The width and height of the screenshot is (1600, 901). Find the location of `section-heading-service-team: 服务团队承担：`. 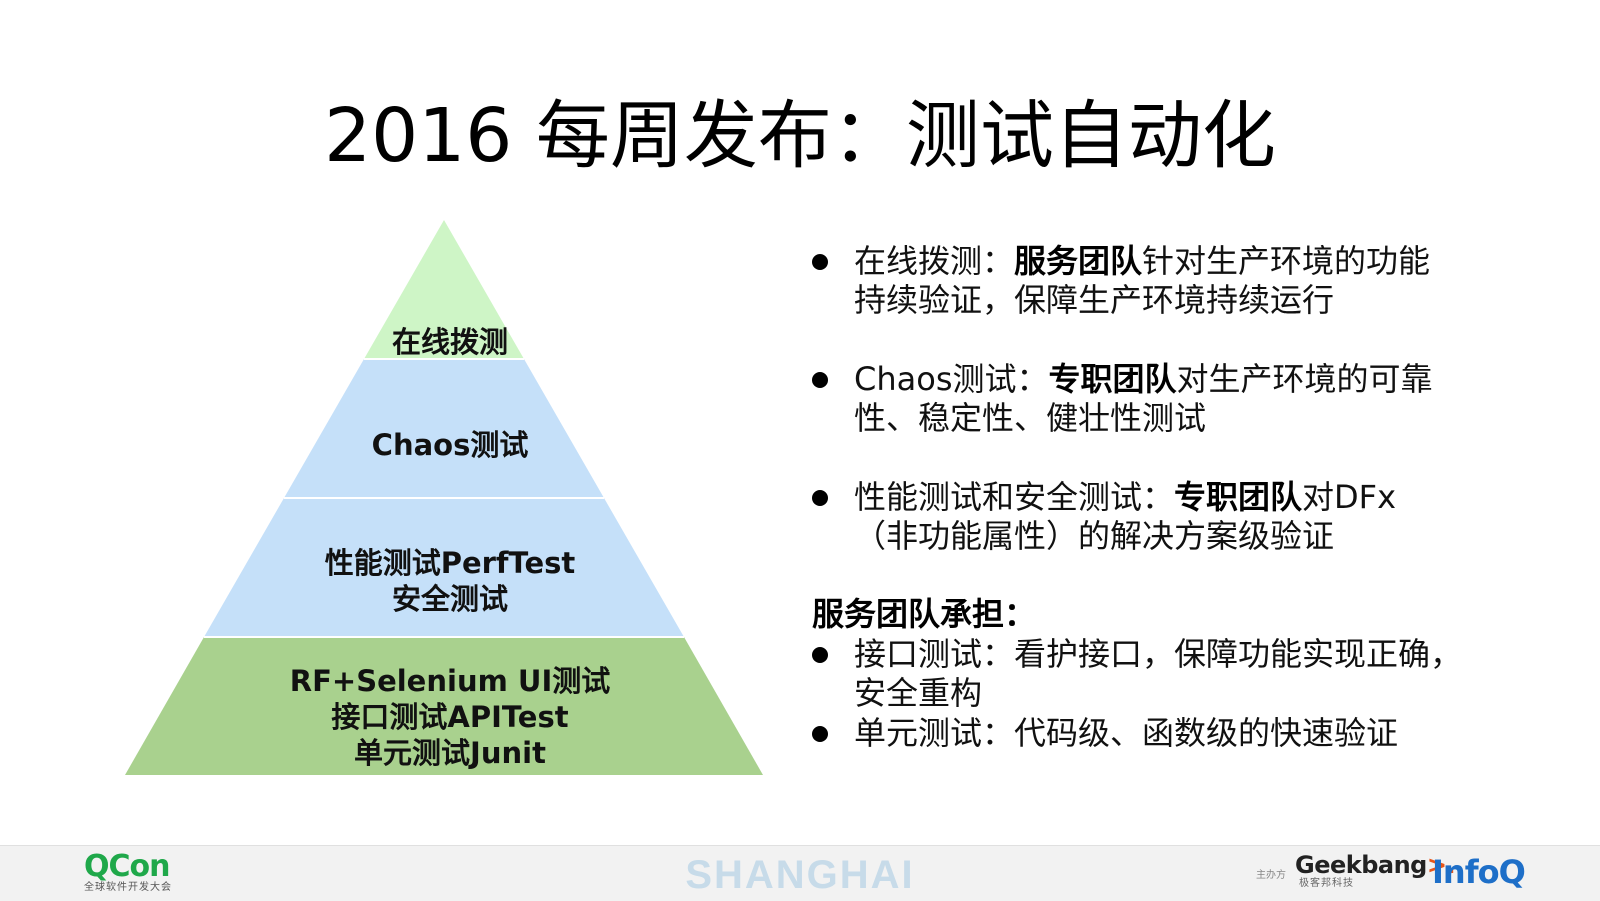

section-heading-service-team: 服务团队承担： is located at coordinates (924, 614).